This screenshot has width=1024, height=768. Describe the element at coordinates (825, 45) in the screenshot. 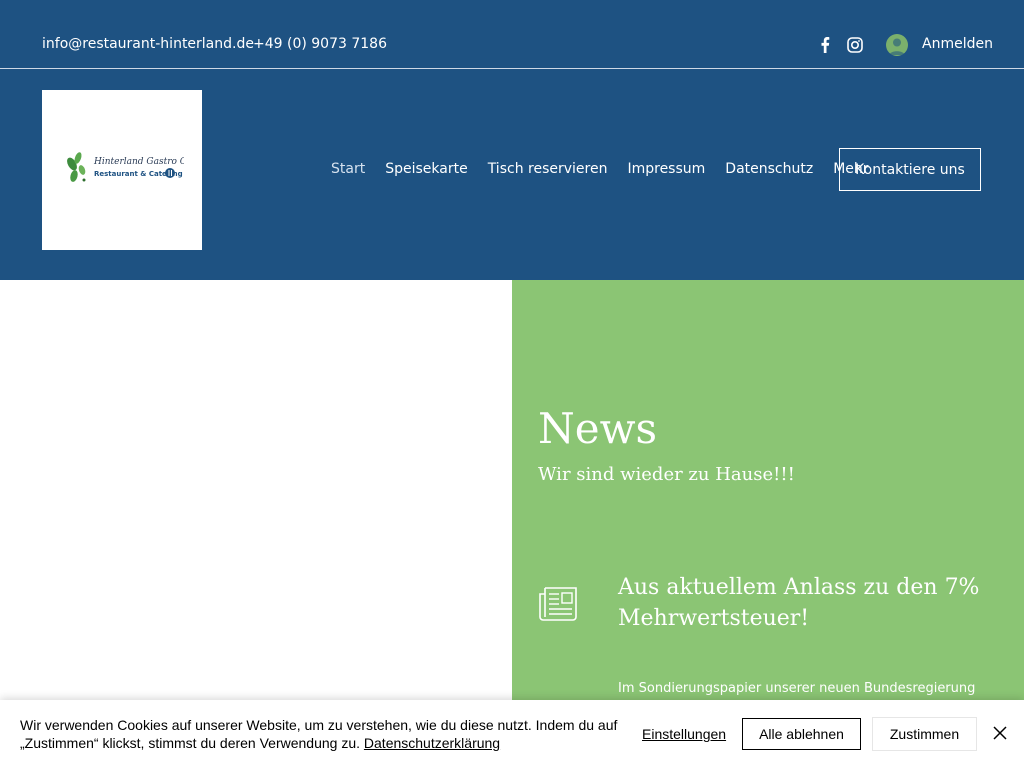

I see `facebook-icon` at that location.